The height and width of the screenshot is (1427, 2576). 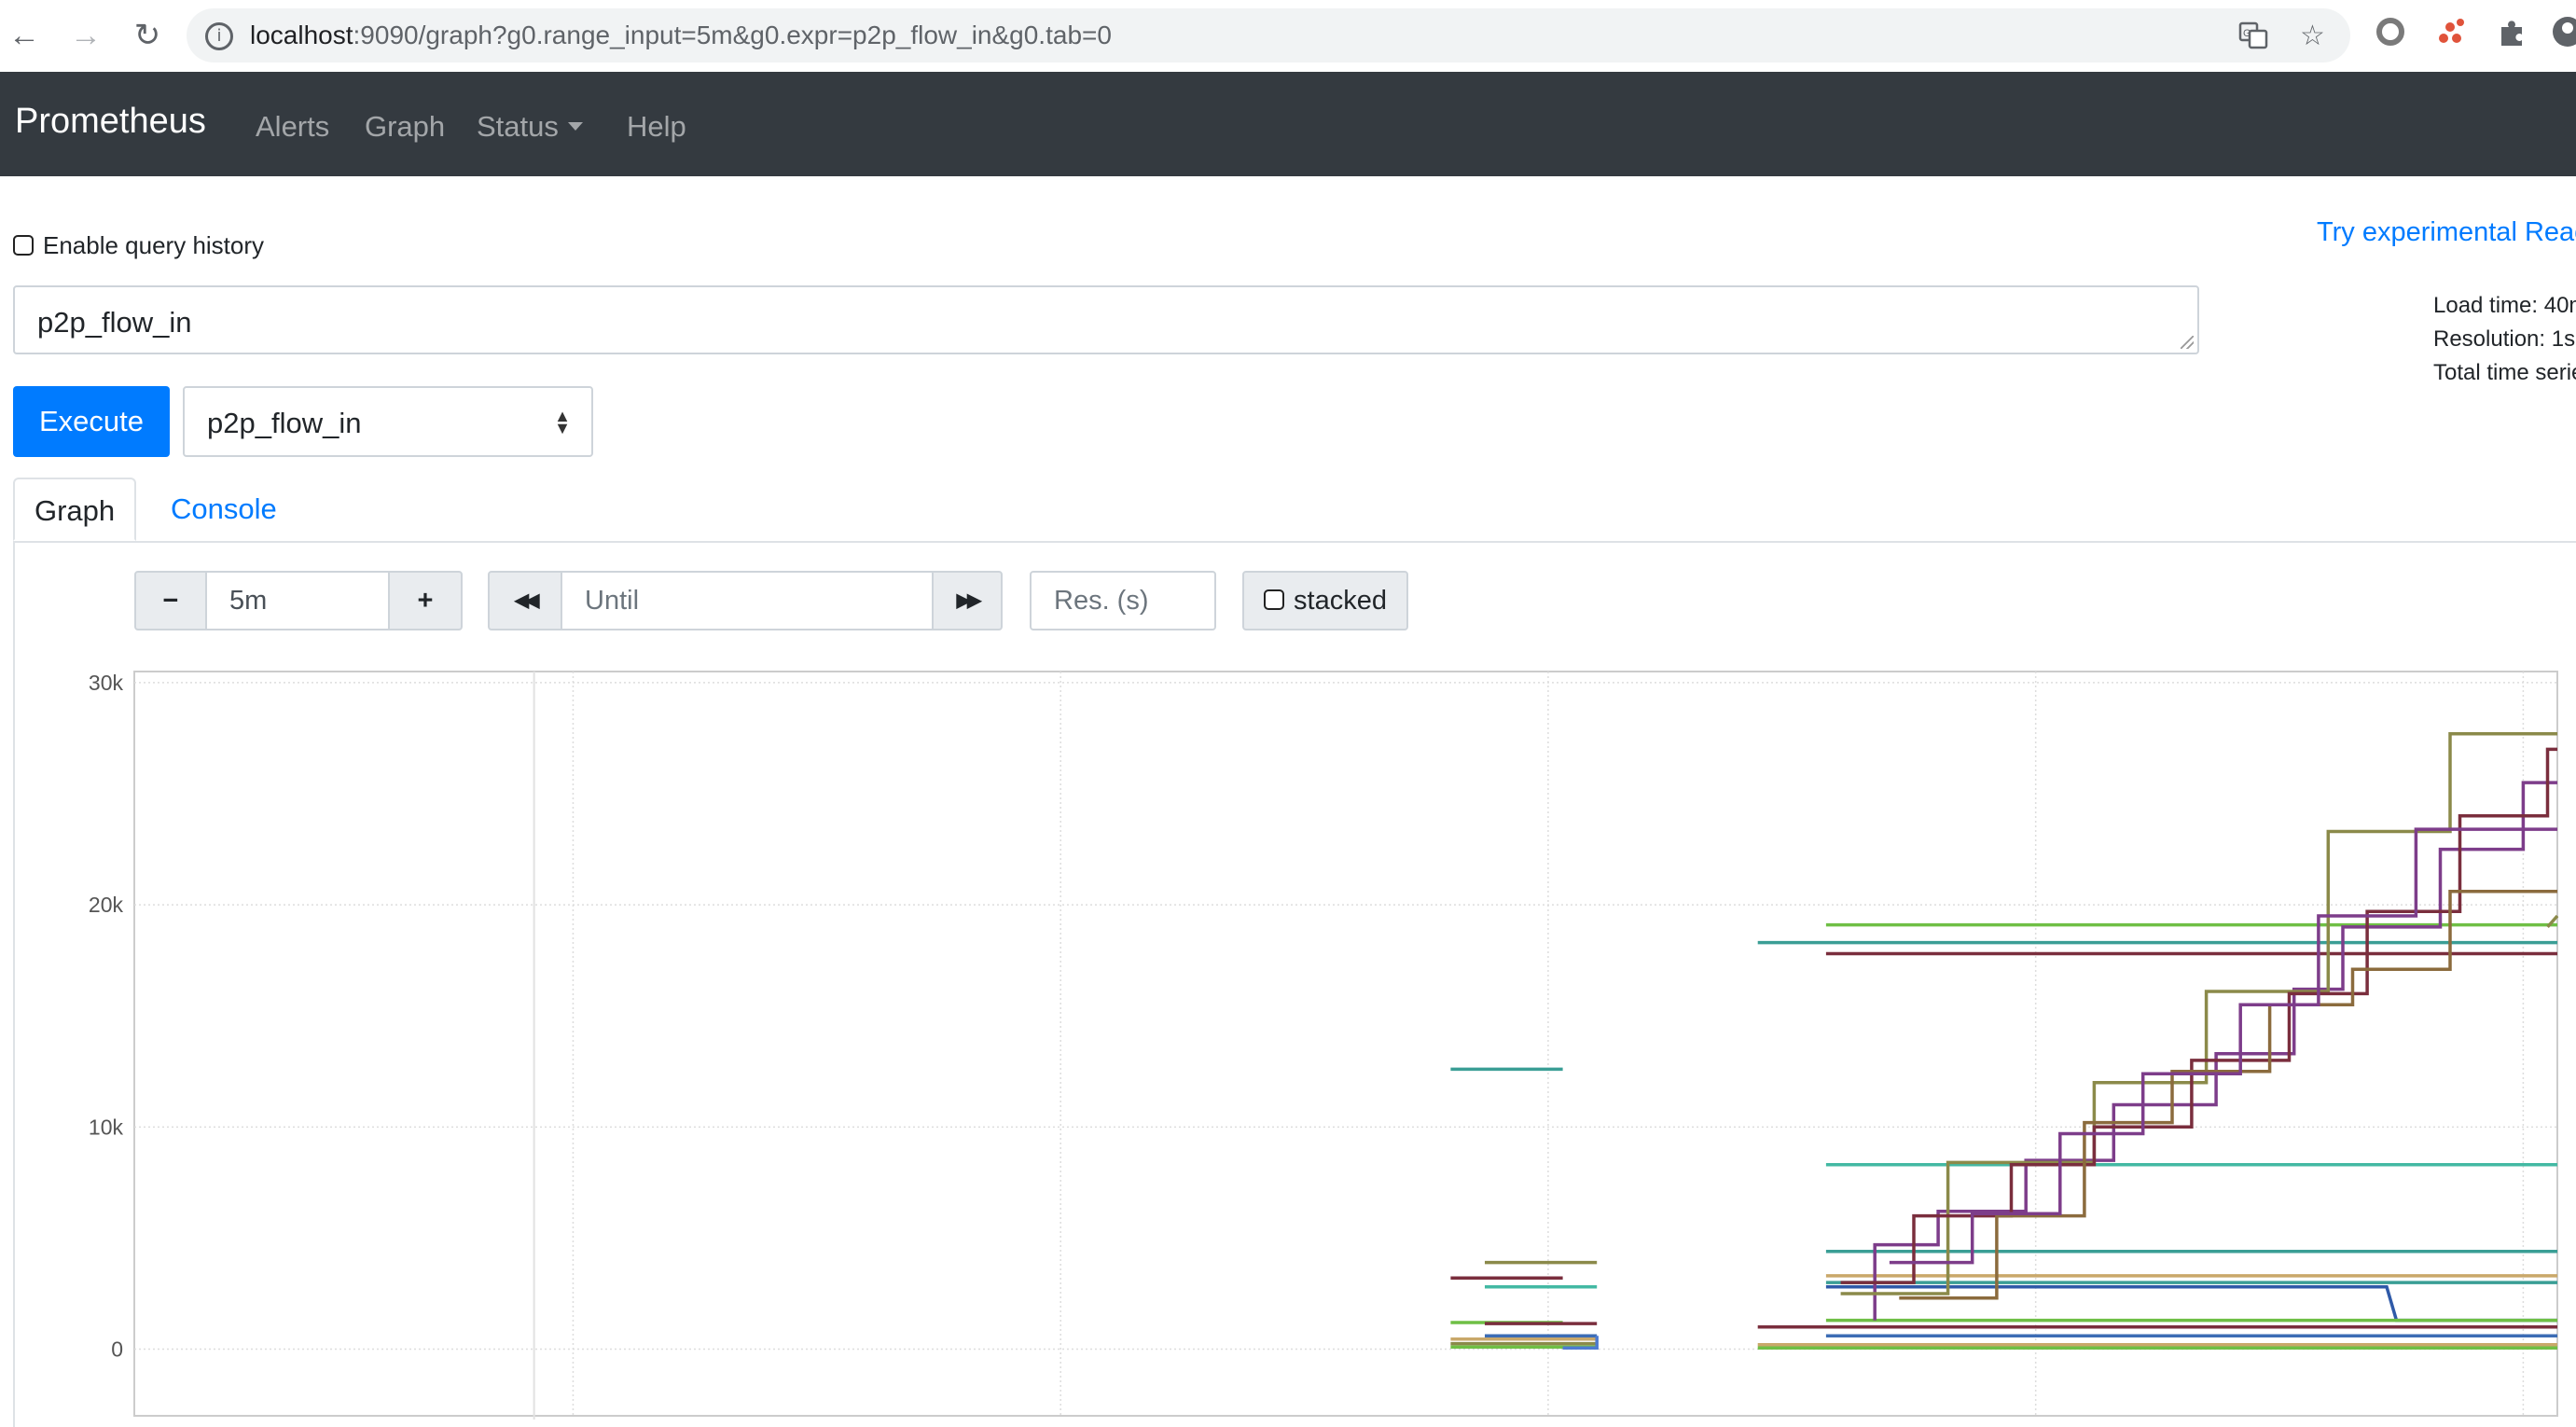 What do you see at coordinates (154, 245) in the screenshot?
I see `query-history-label: Enable query history` at bounding box center [154, 245].